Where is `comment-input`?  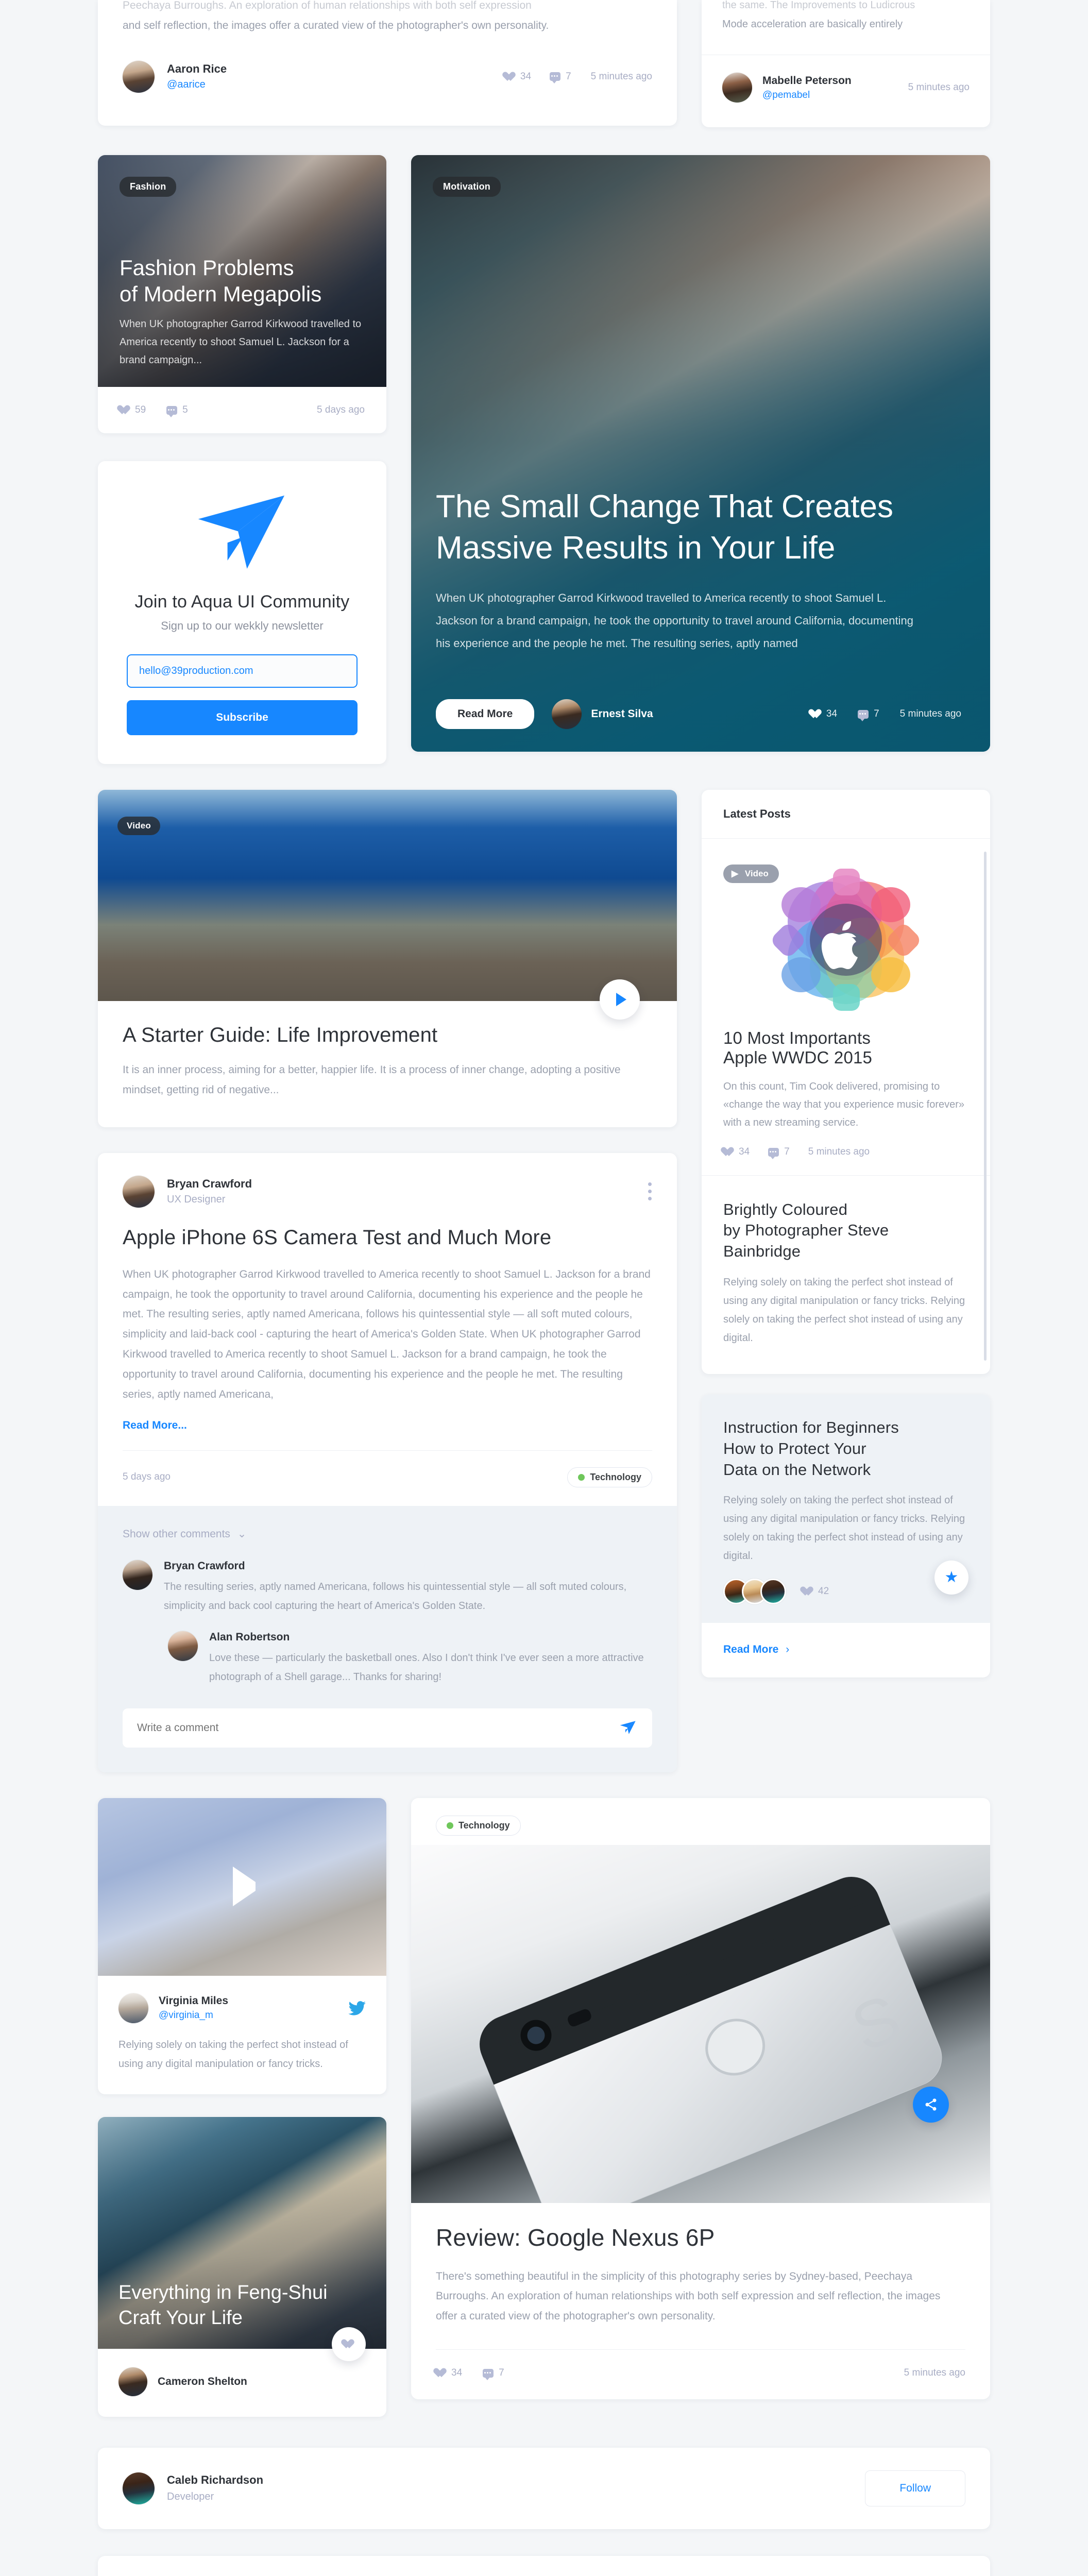
comment-input is located at coordinates (387, 1728).